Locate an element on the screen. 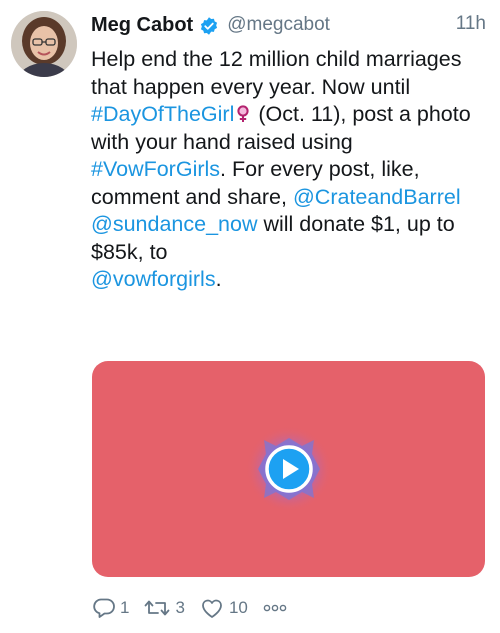 This screenshot has width=500, height=633. verified-badge-icon is located at coordinates (209, 26).